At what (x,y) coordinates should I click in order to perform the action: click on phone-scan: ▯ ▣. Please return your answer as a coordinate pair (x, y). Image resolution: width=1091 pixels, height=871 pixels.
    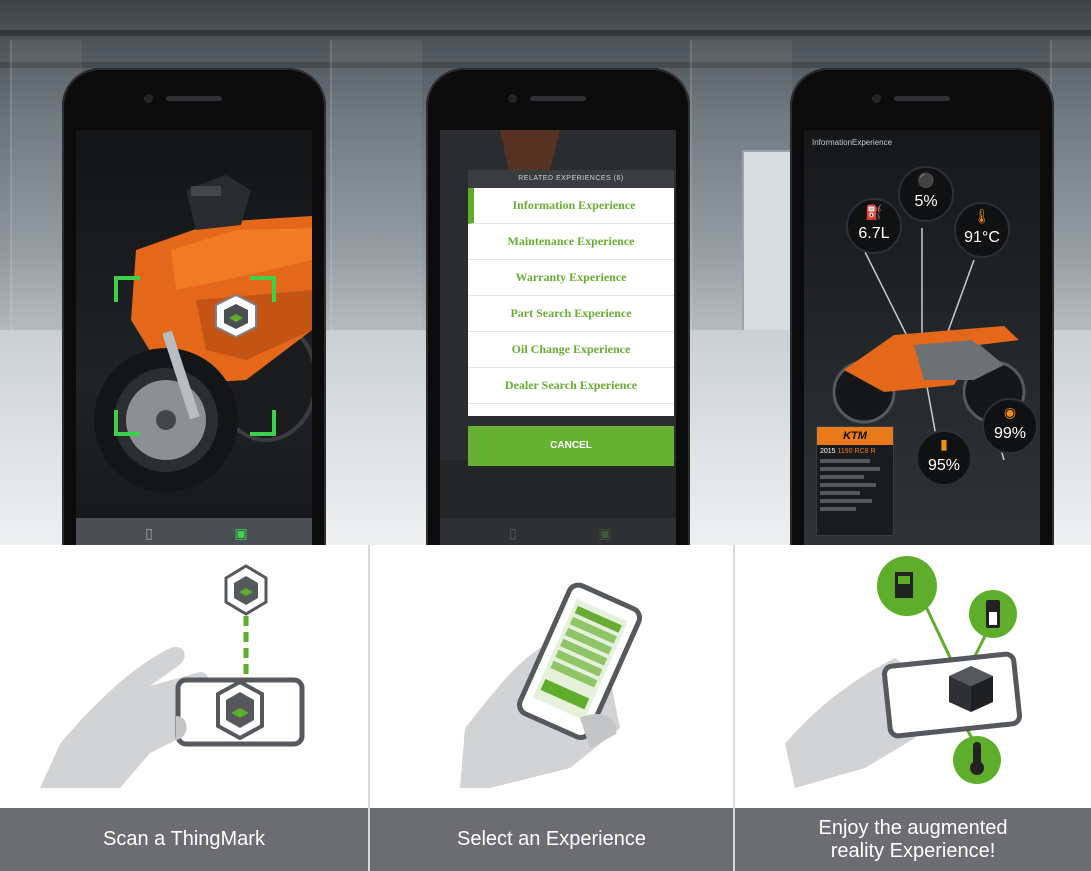
    Looking at the image, I should click on (194, 306).